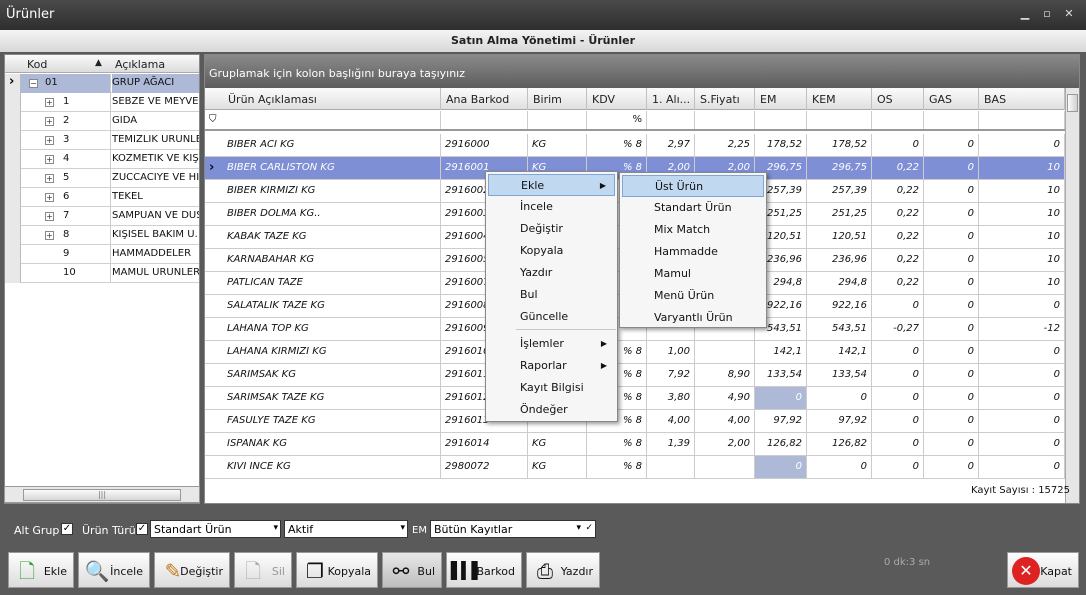 This screenshot has height=595, width=1086. What do you see at coordinates (563, 570) in the screenshot?
I see `print-button: ⎙ Yazdır` at bounding box center [563, 570].